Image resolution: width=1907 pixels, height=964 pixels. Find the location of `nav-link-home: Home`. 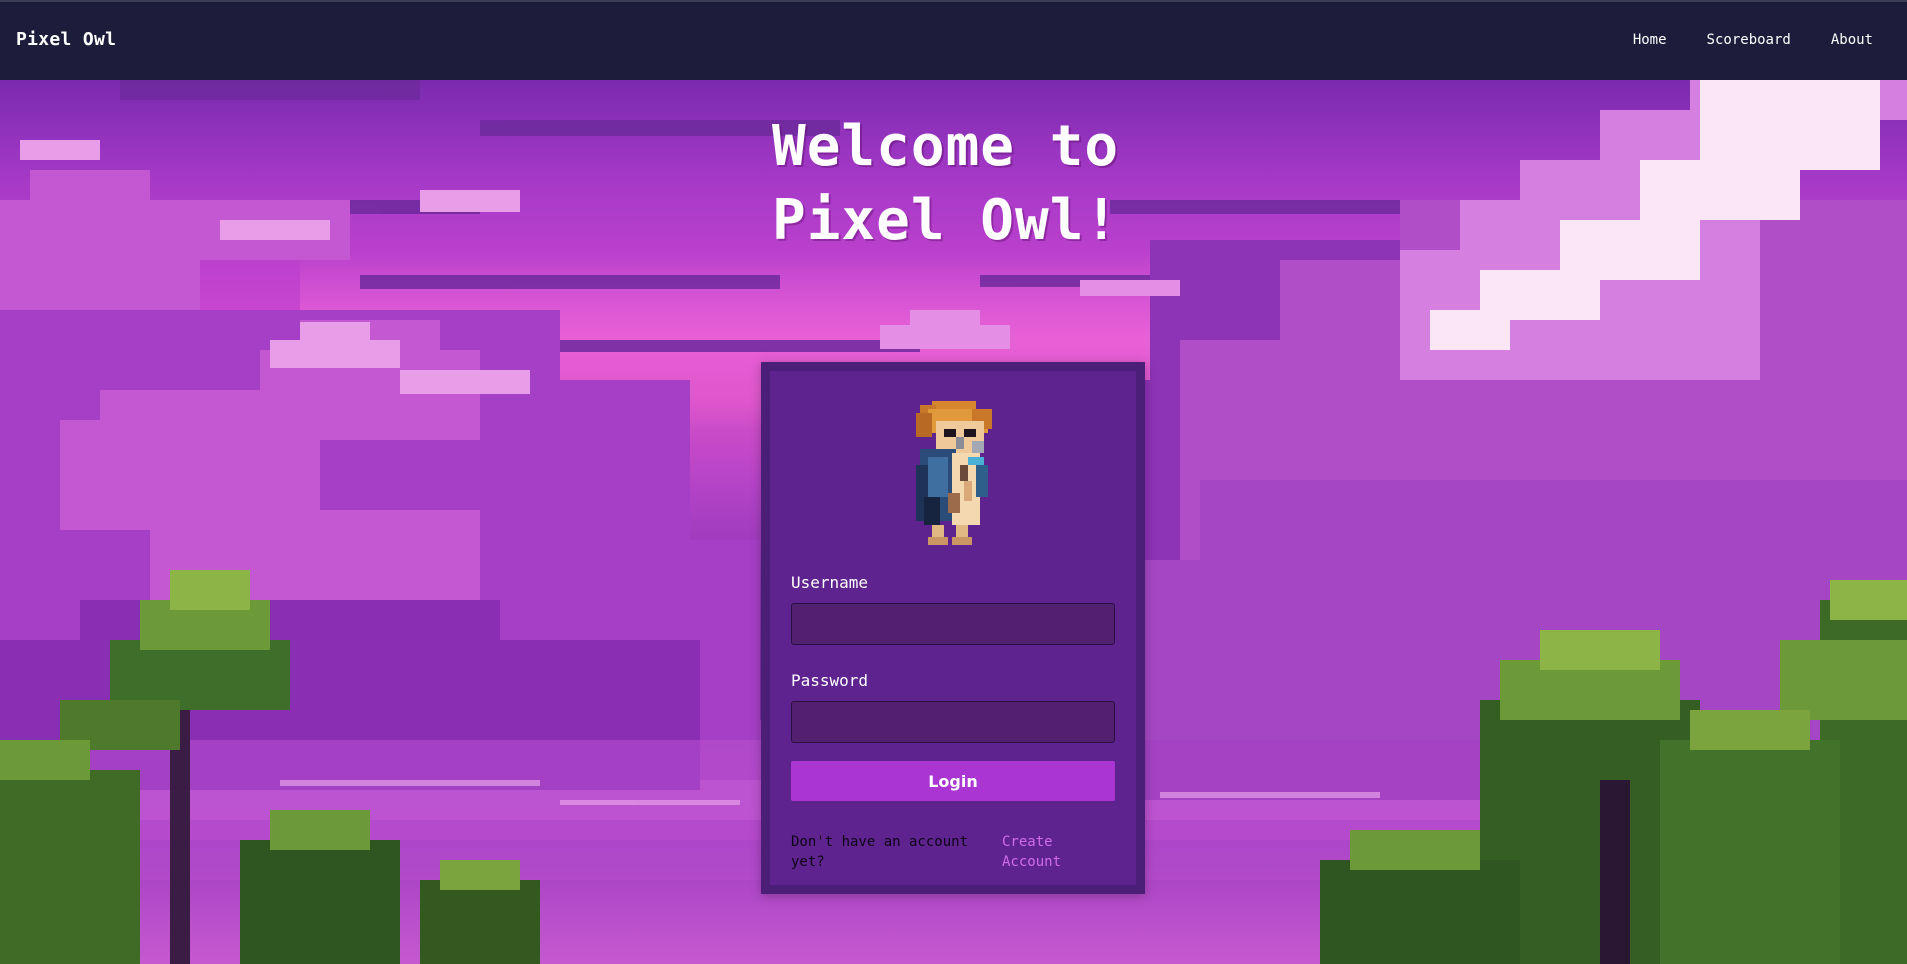

nav-link-home: Home is located at coordinates (1650, 40).